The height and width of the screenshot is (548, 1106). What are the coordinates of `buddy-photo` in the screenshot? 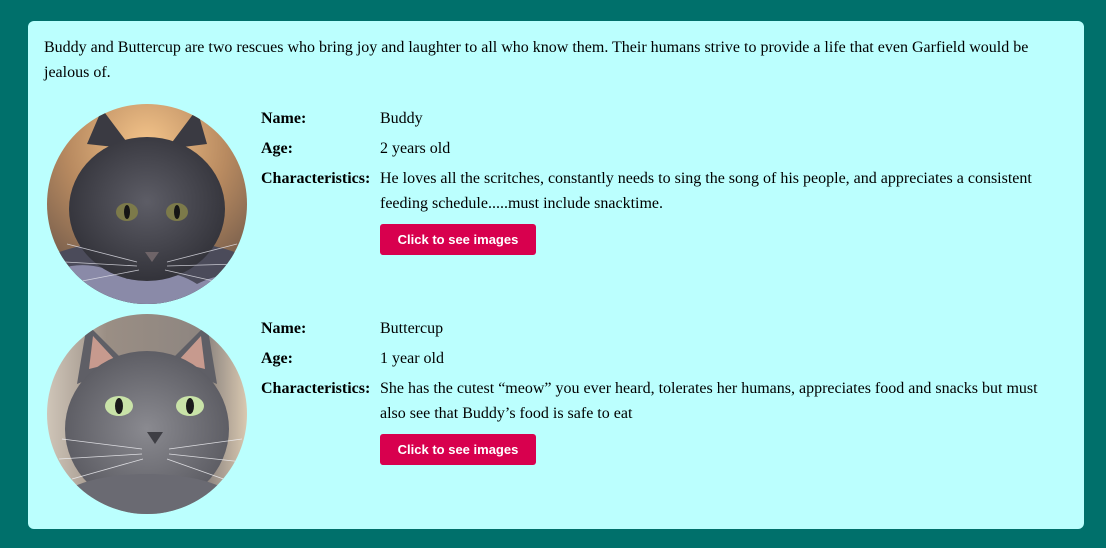 It's located at (147, 204).